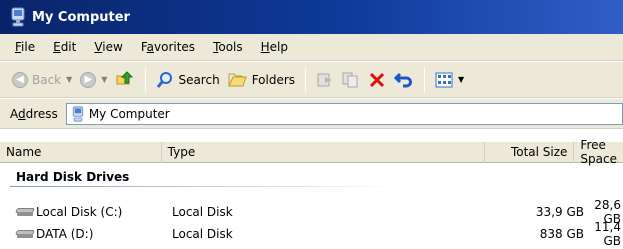 The image size is (623, 249). Describe the element at coordinates (73, 177) in the screenshot. I see `group-title: Hard Disk Drives` at that location.